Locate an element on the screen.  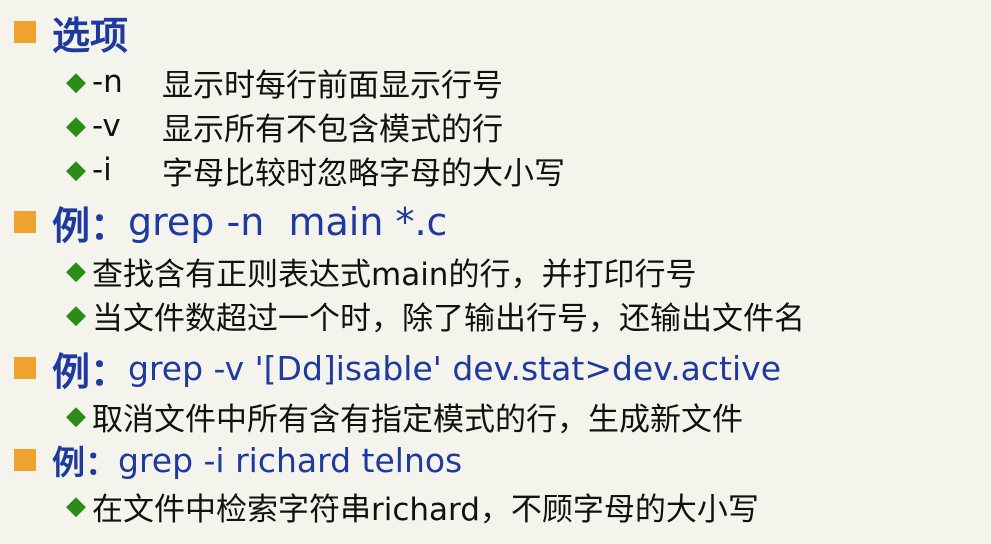
example-command: grep -n main *.c is located at coordinates (288, 222).